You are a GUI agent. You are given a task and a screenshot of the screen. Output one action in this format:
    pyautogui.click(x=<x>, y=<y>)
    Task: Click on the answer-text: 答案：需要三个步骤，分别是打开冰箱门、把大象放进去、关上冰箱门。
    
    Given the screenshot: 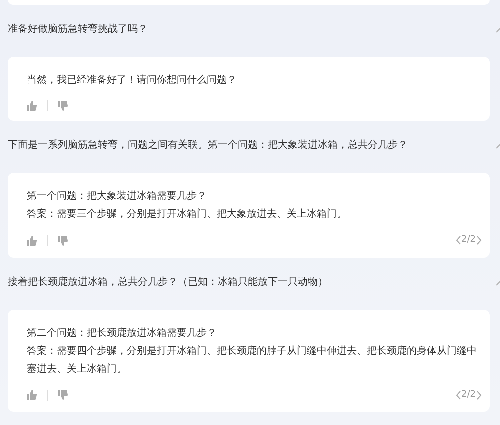 What is the action you would take?
    pyautogui.click(x=187, y=215)
    